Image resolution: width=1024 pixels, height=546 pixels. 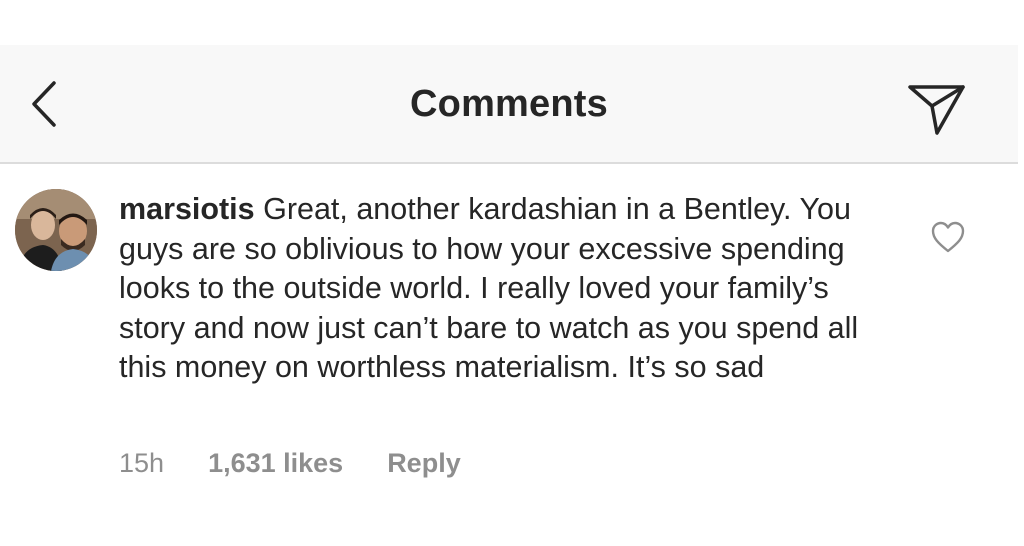 I want to click on top-spacer, so click(x=512, y=22).